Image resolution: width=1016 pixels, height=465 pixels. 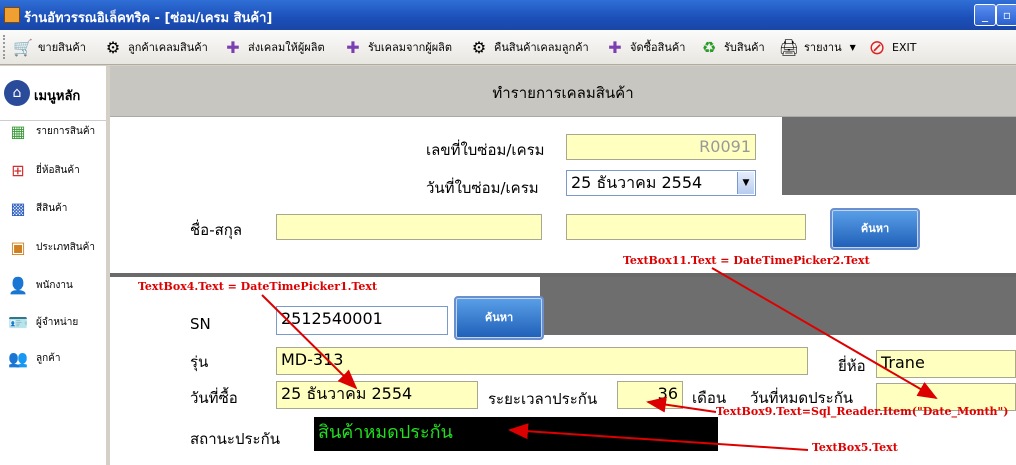 I want to click on tv-icon: ▣, so click(x=18, y=247).